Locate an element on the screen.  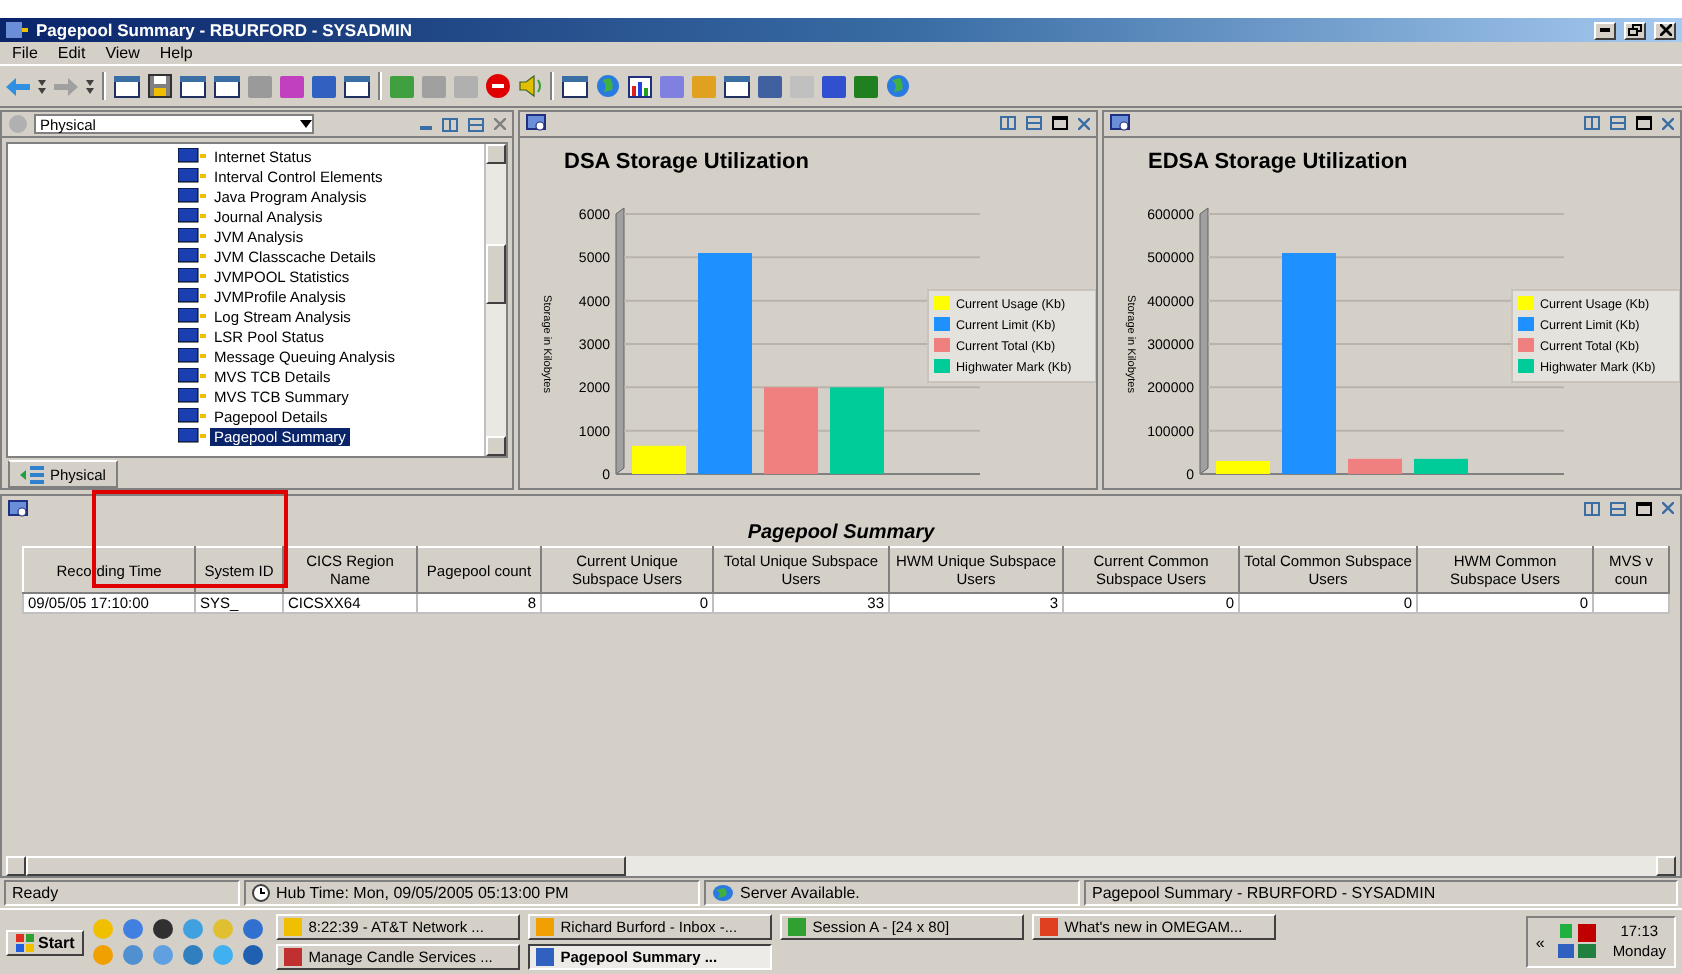
speaker-icon is located at coordinates (530, 86).